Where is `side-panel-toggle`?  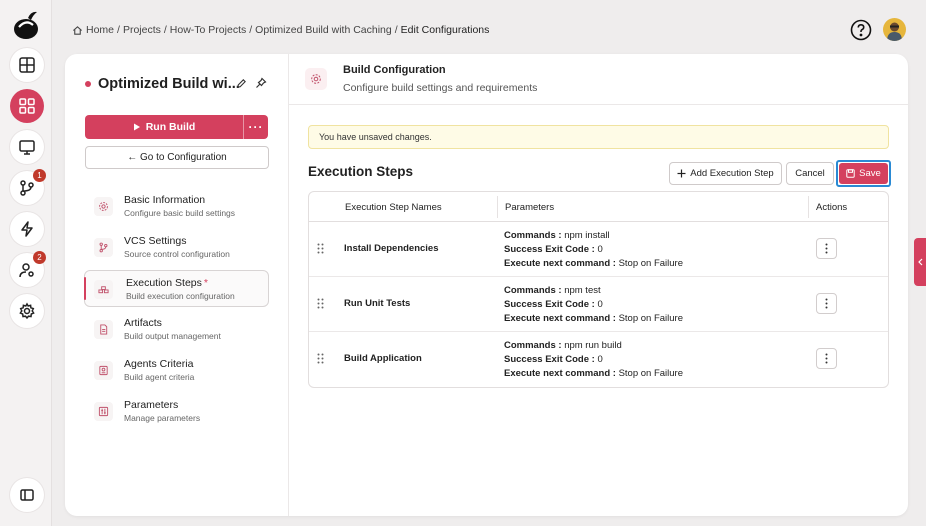 side-panel-toggle is located at coordinates (920, 262).